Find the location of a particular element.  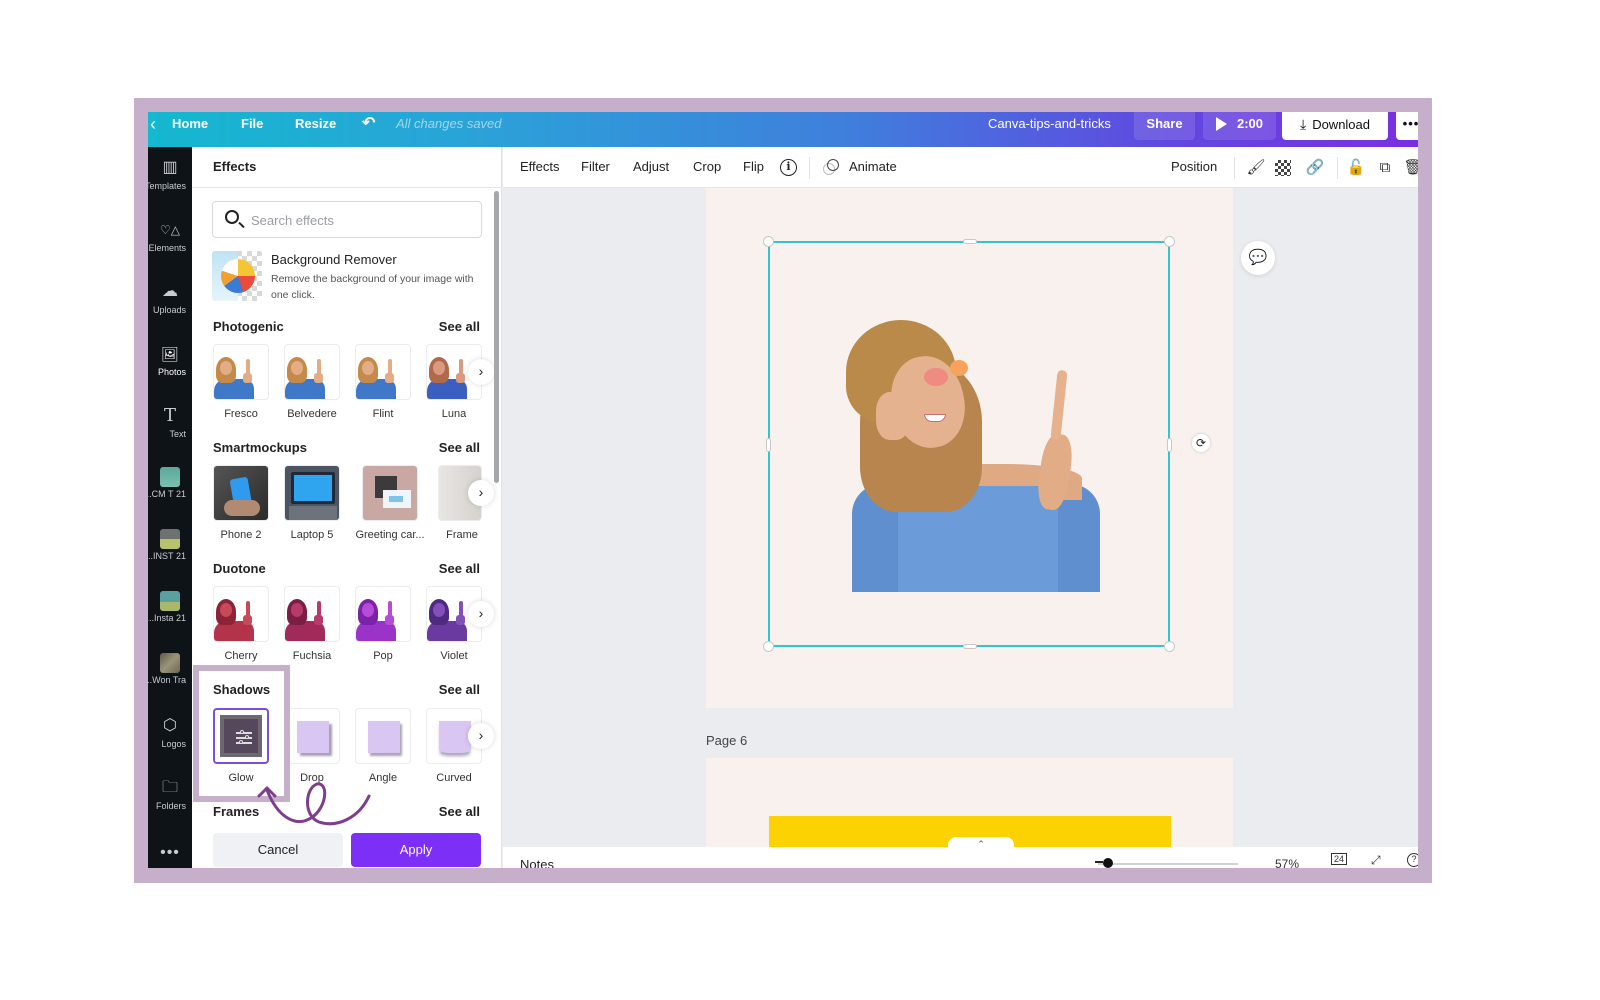

animate-tool: Animate is located at coordinates (873, 166).